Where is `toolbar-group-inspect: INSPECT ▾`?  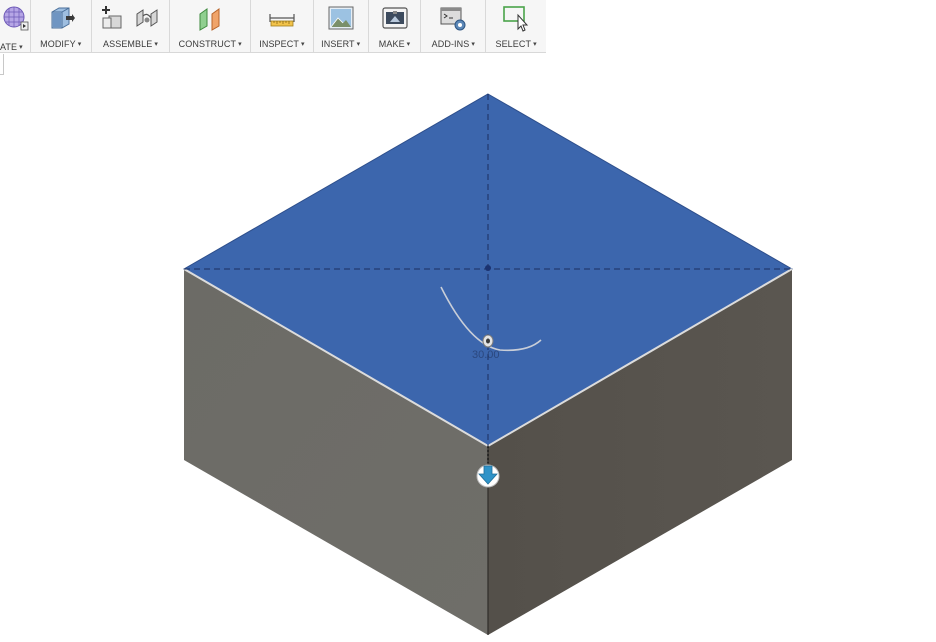
toolbar-group-inspect: INSPECT ▾ is located at coordinates (282, 26).